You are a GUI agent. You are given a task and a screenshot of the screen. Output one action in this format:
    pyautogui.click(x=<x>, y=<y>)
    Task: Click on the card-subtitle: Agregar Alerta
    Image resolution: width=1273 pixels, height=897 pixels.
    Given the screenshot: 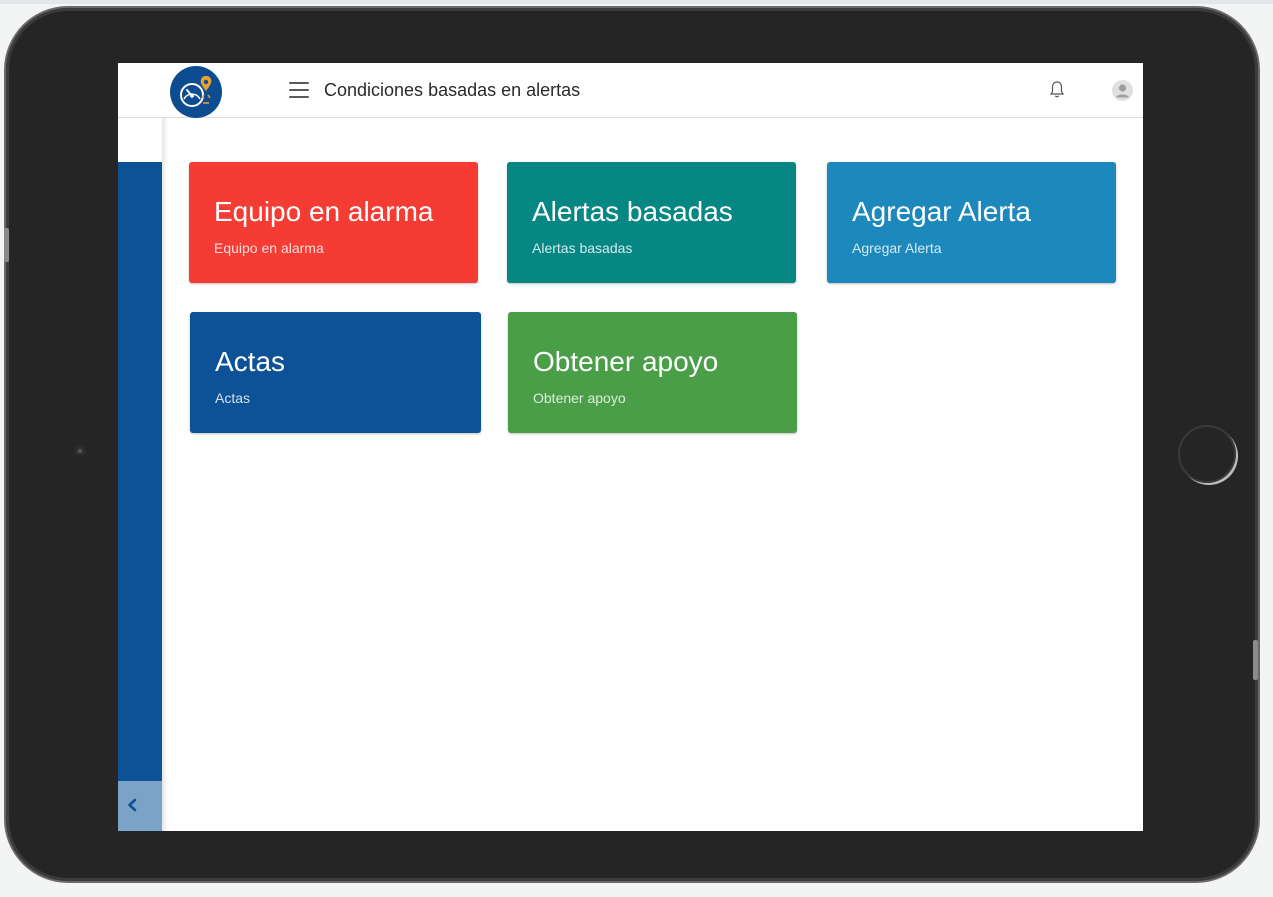 What is the action you would take?
    pyautogui.click(x=897, y=248)
    